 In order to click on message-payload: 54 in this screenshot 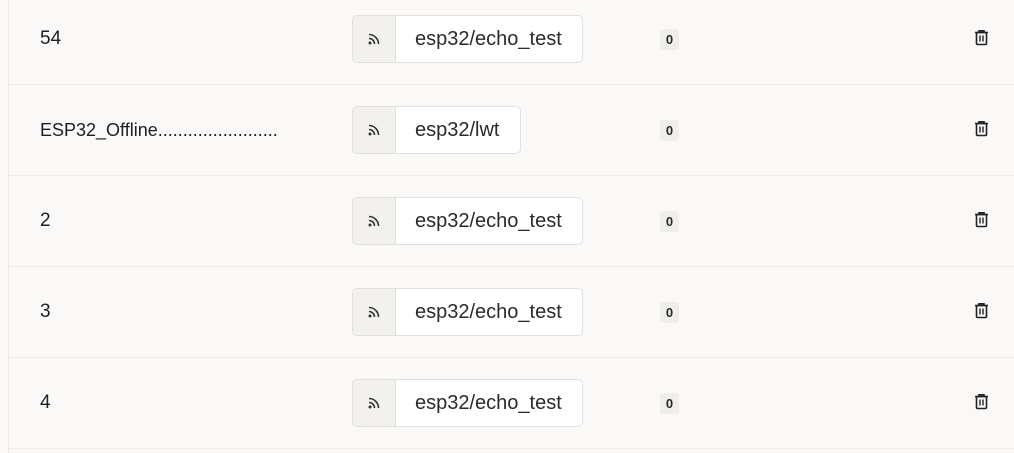, I will do `click(51, 38)`.